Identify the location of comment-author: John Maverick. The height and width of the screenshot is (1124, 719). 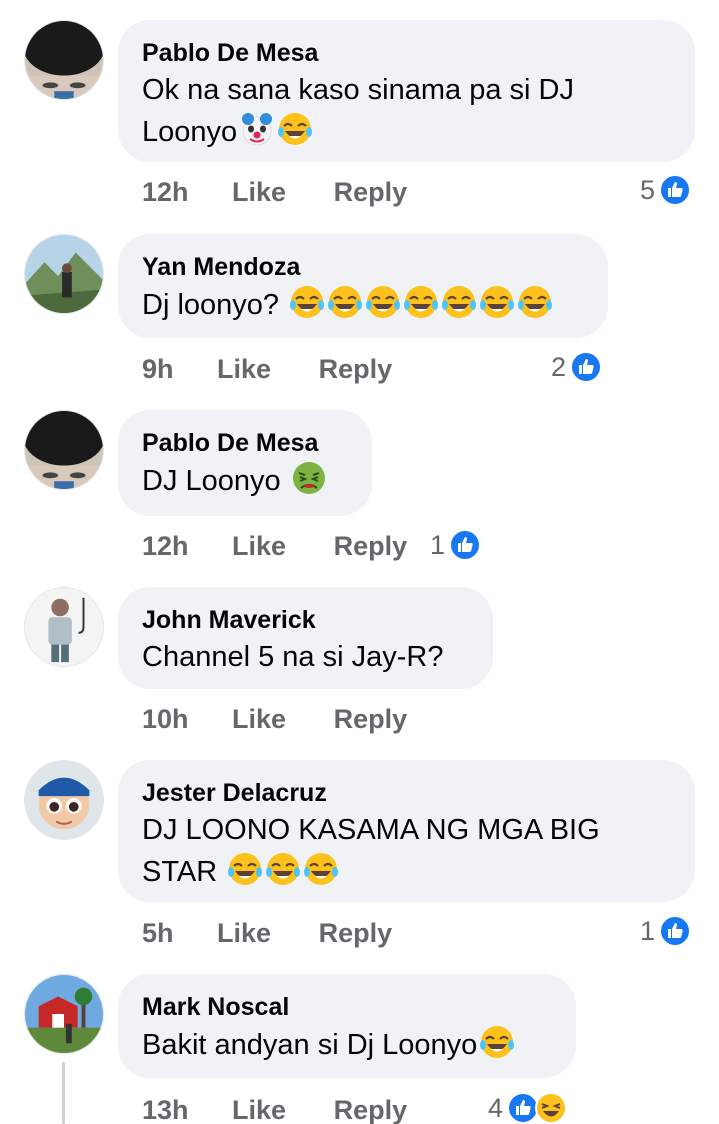
(305, 620).